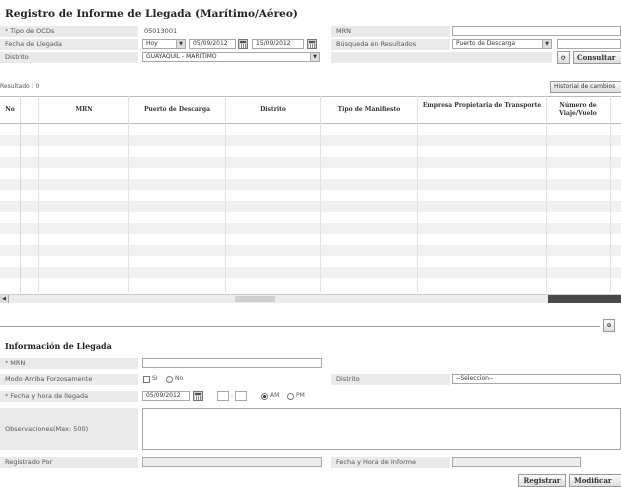 The width and height of the screenshot is (621, 487). What do you see at coordinates (597, 57) in the screenshot?
I see `consult-button: Consultar` at bounding box center [597, 57].